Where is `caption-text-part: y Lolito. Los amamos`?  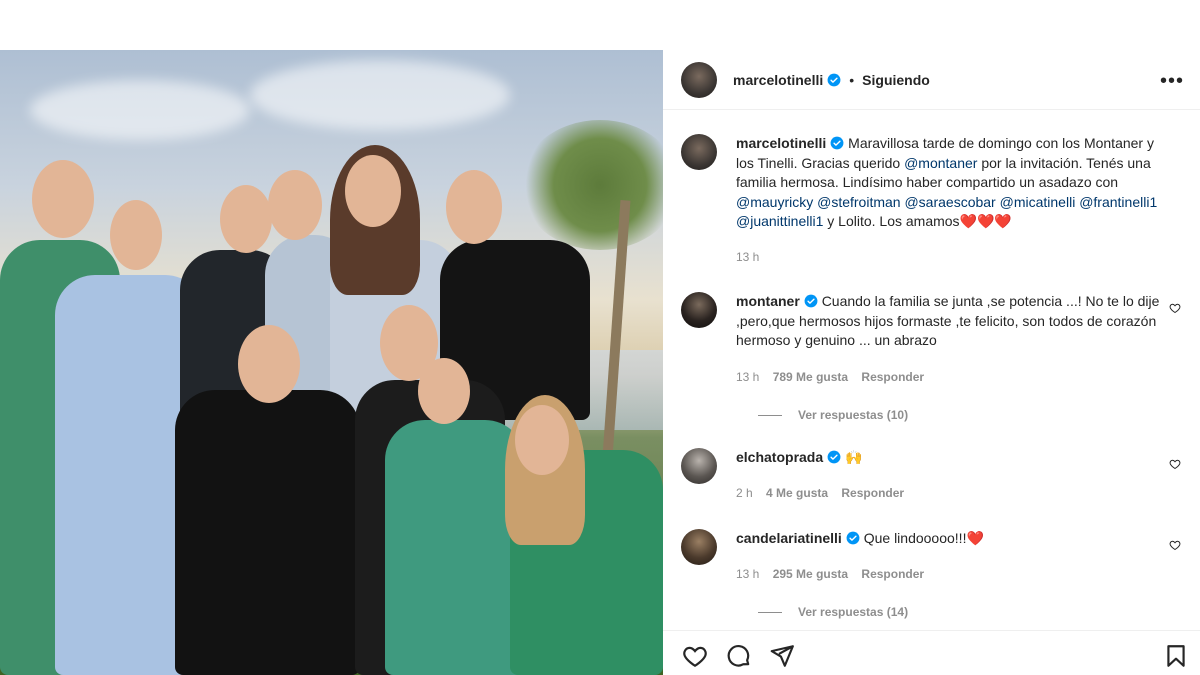 caption-text-part: y Lolito. Los amamos is located at coordinates (891, 221).